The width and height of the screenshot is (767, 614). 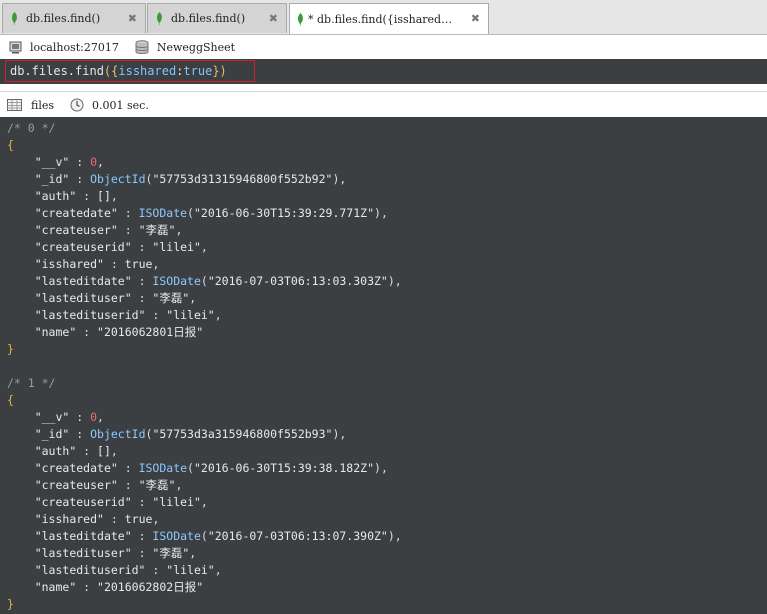 I want to click on table-grid-icon, so click(x=14, y=105).